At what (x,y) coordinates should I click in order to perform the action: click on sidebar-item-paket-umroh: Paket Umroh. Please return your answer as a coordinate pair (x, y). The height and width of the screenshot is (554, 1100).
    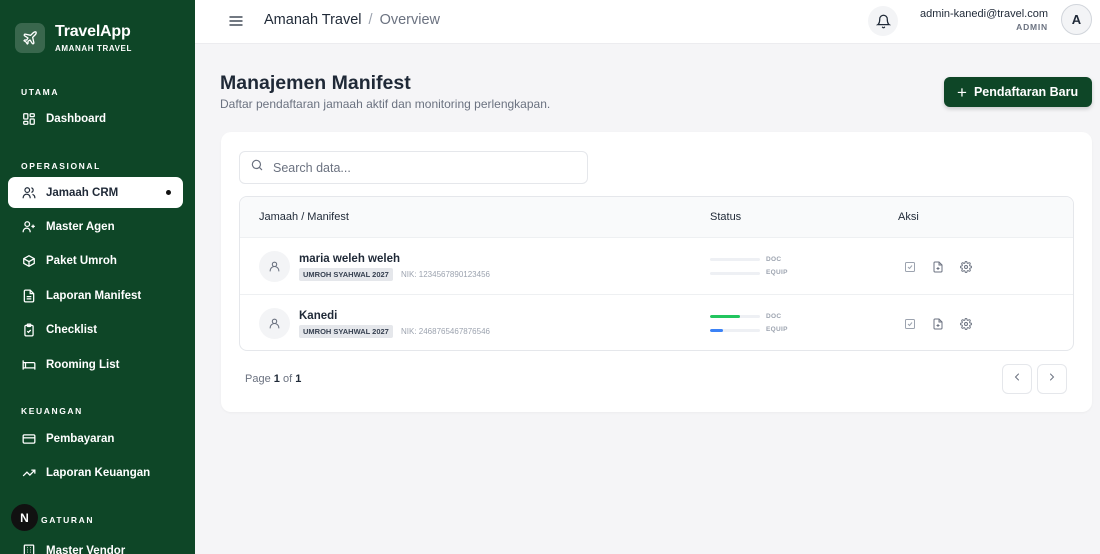
    Looking at the image, I should click on (95, 260).